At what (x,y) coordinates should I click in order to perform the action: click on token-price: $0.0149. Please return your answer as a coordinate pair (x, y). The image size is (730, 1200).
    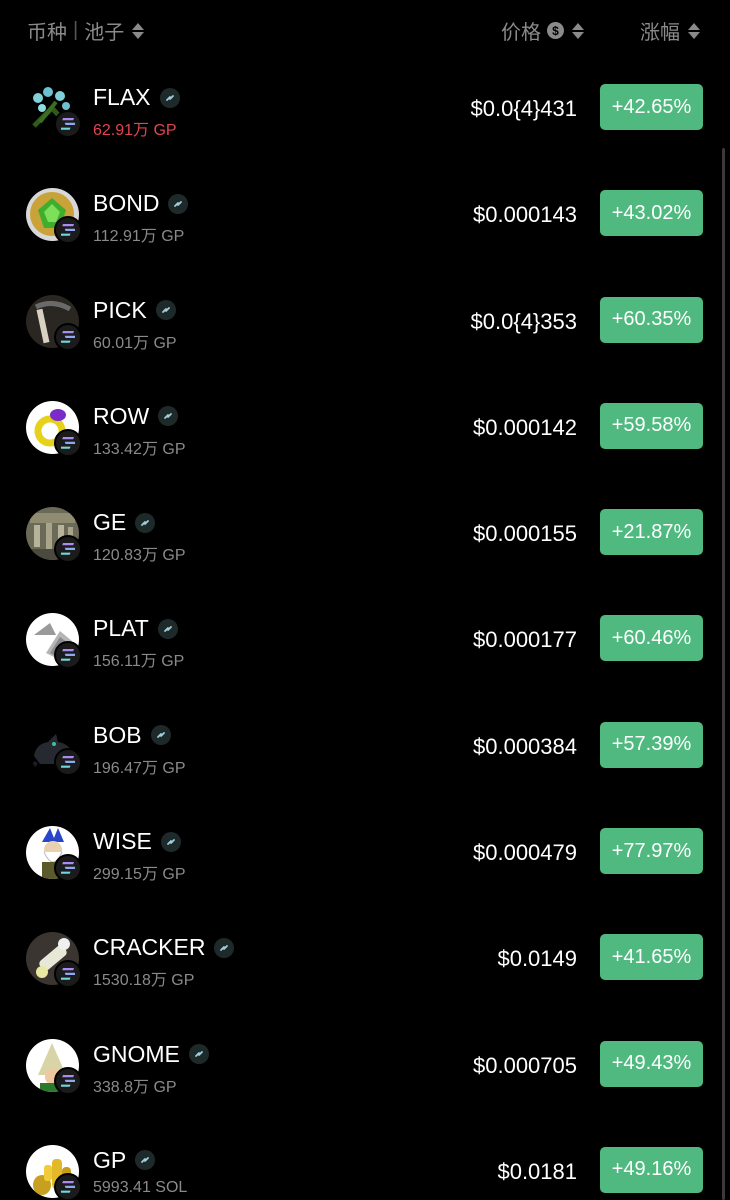
    Looking at the image, I should click on (537, 959).